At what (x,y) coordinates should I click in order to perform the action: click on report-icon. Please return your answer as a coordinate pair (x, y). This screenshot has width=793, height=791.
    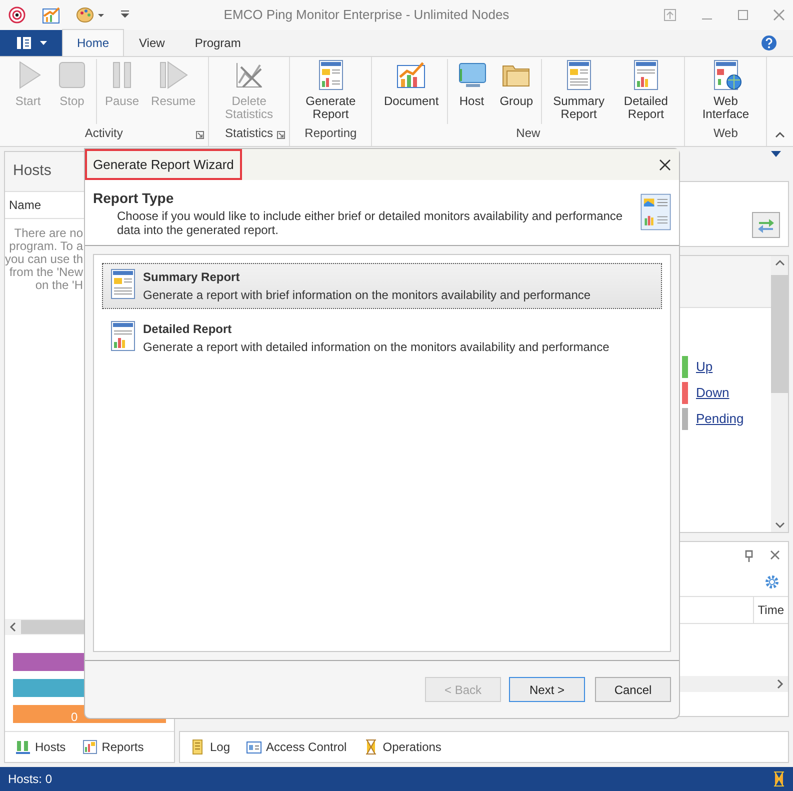
    Looking at the image, I should click on (90, 747).